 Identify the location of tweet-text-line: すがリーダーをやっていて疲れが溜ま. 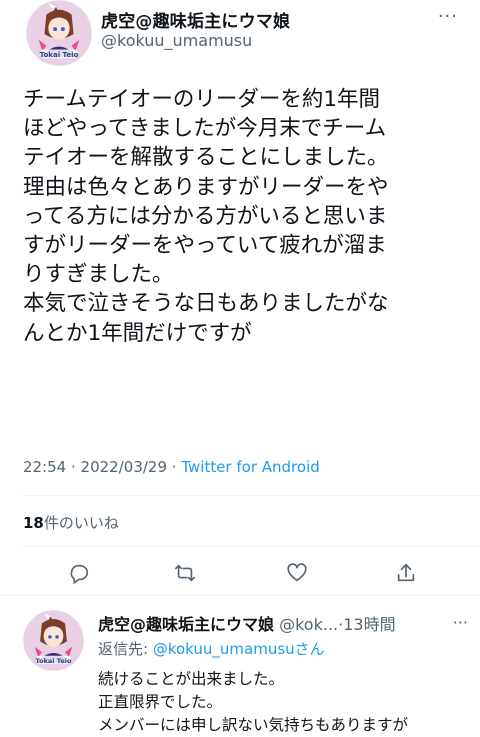
(205, 246).